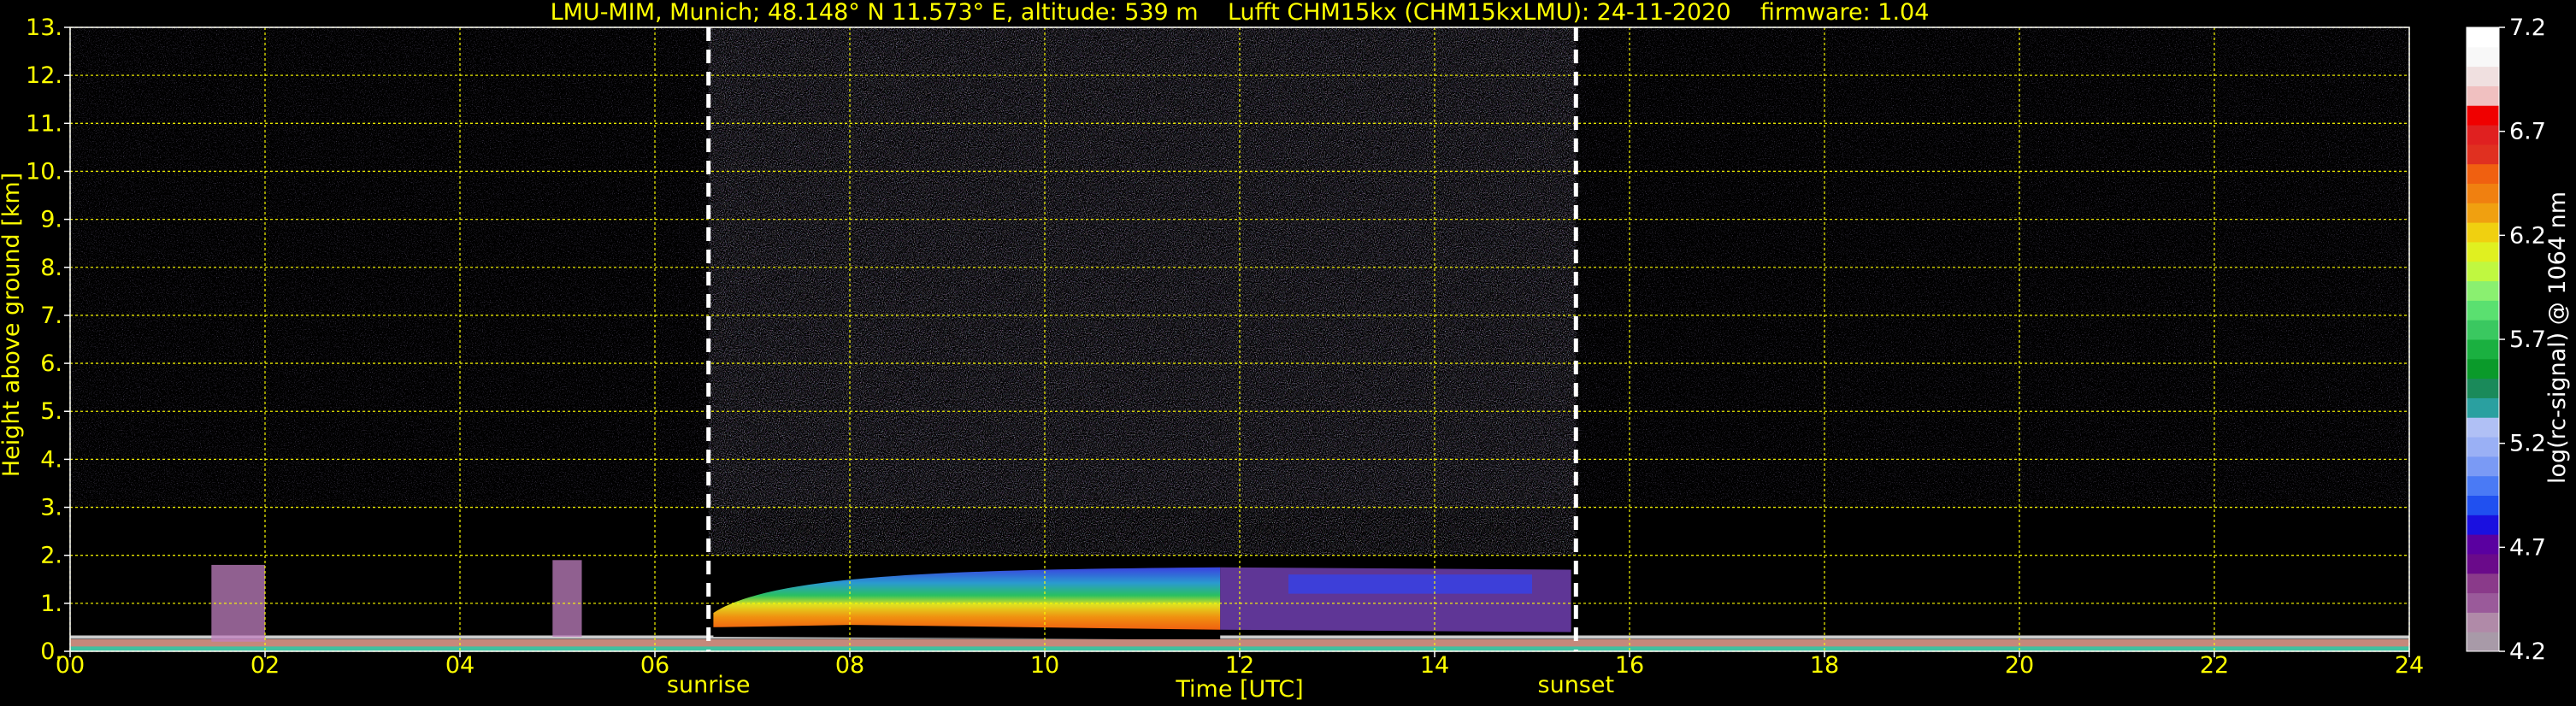  What do you see at coordinates (1239, 689) in the screenshot?
I see `x-axis-label: Time [UTC]` at bounding box center [1239, 689].